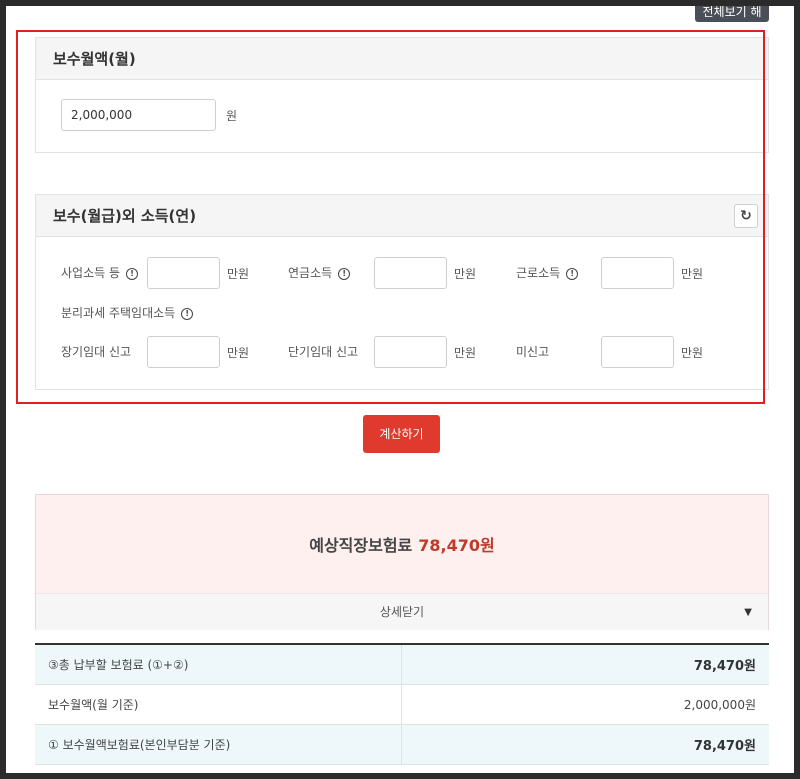 The image size is (800, 779). Describe the element at coordinates (465, 274) in the screenshot. I see `pension-income-unit: 만원` at that location.